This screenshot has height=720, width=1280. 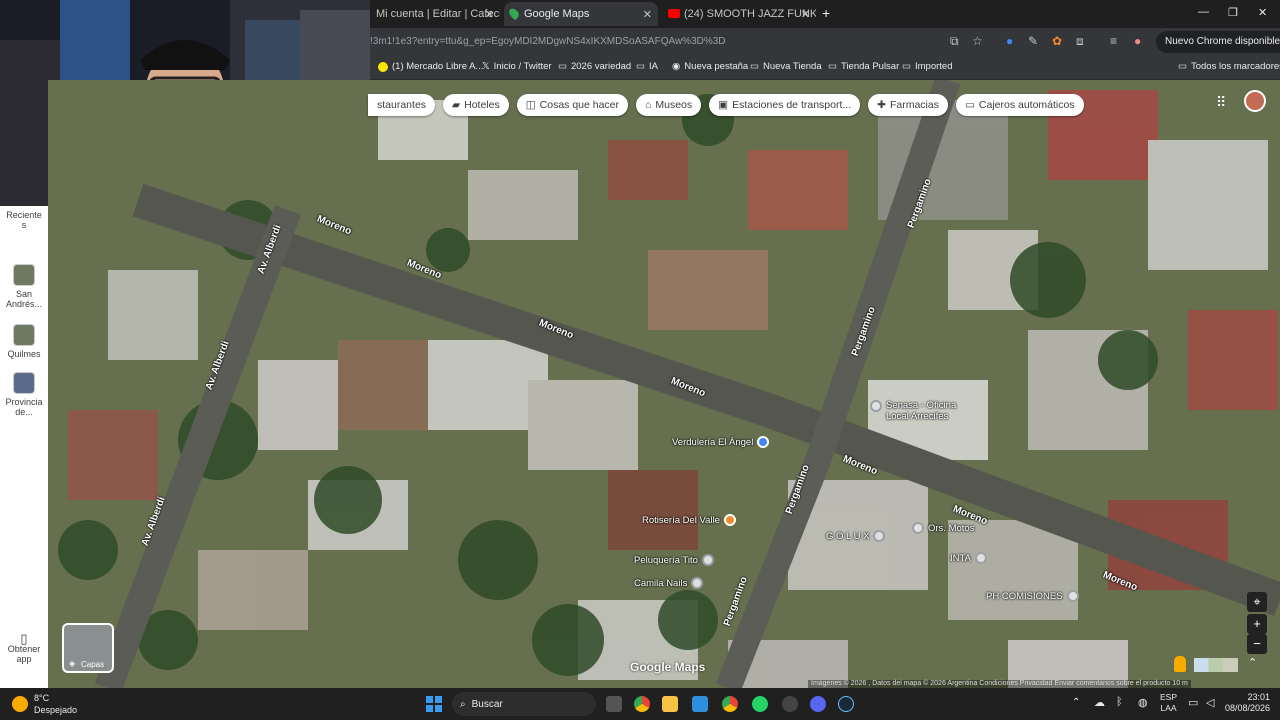 What do you see at coordinates (681, 520) in the screenshot?
I see `poi-label: Rotisería Del Valle` at bounding box center [681, 520].